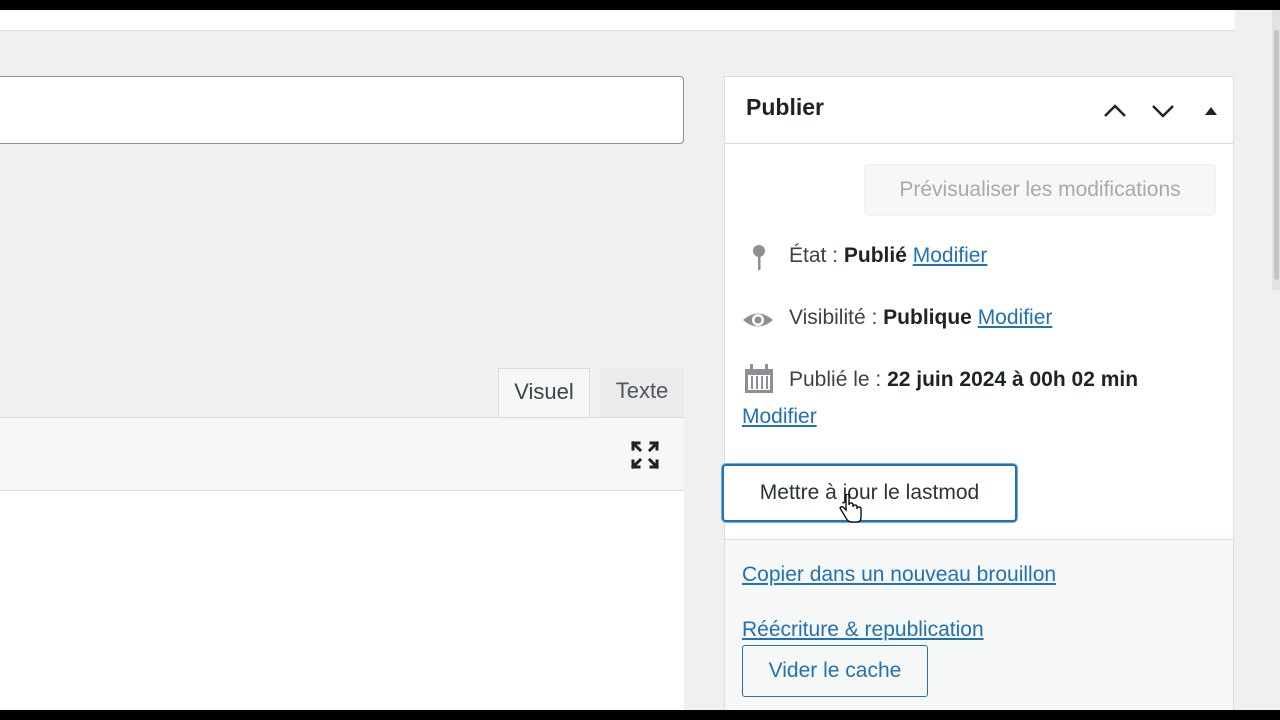 The height and width of the screenshot is (720, 1280). What do you see at coordinates (1115, 111) in the screenshot?
I see `chevron-up-icon` at bounding box center [1115, 111].